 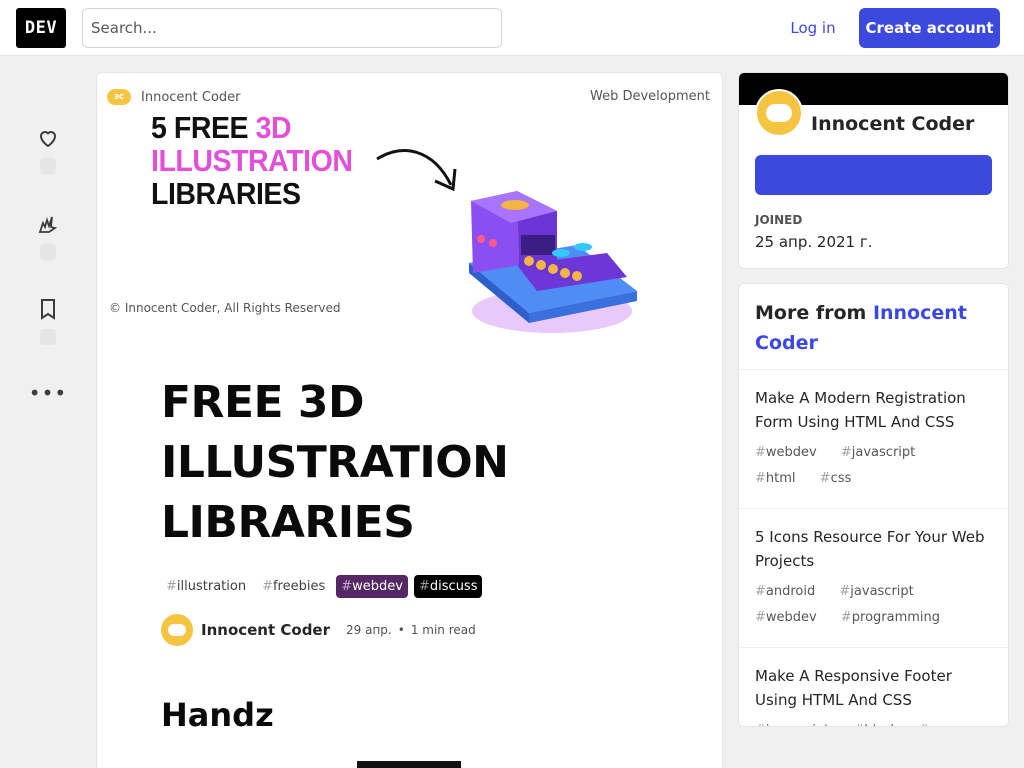 I want to click on read-time: 1 min read, so click(x=443, y=630).